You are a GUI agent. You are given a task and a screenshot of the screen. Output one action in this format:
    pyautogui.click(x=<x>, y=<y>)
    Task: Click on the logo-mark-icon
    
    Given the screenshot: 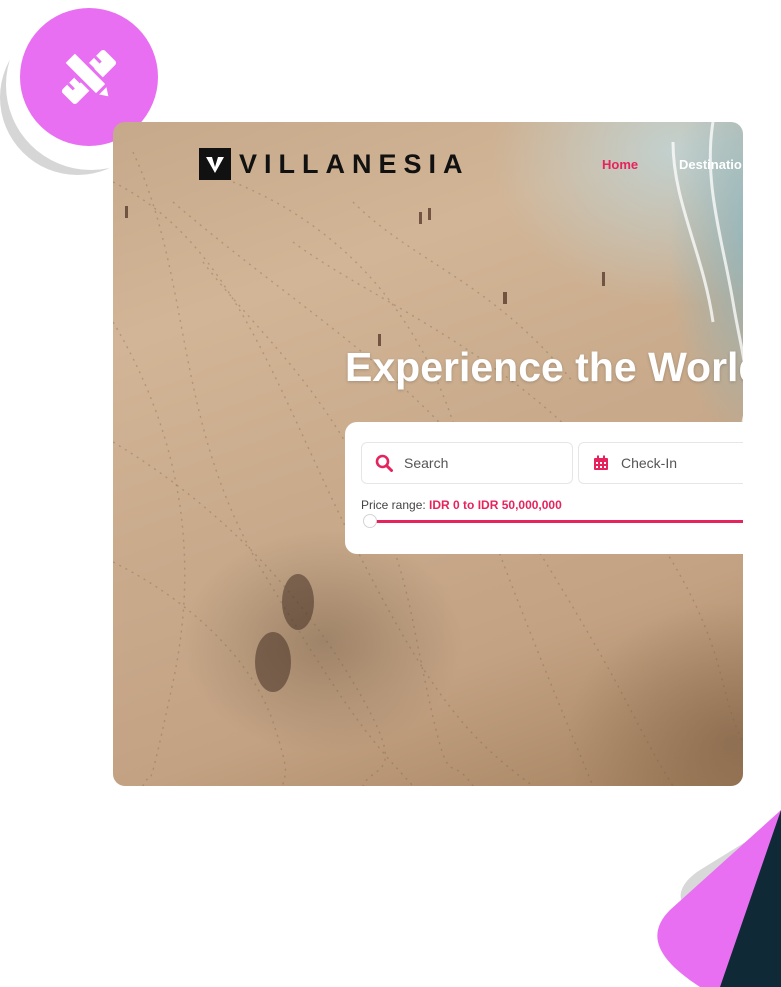 What is the action you would take?
    pyautogui.click(x=215, y=164)
    